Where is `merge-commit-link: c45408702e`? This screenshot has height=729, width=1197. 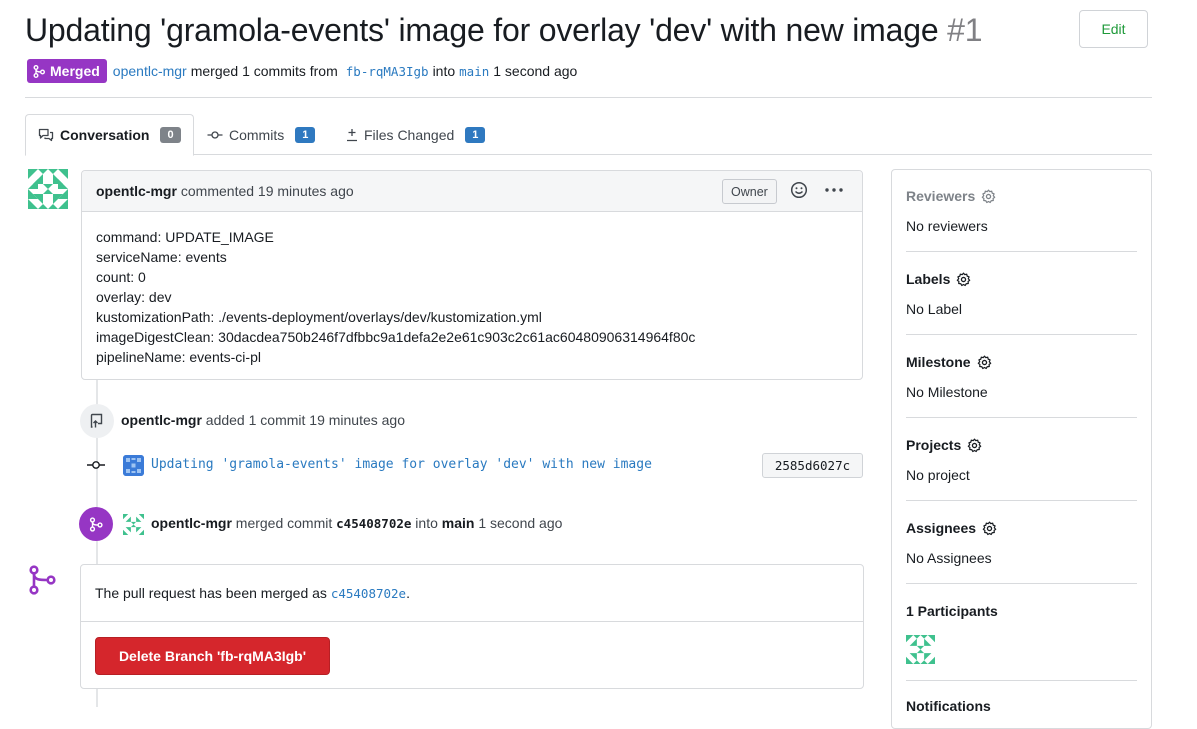
merge-commit-link: c45408702e is located at coordinates (368, 593).